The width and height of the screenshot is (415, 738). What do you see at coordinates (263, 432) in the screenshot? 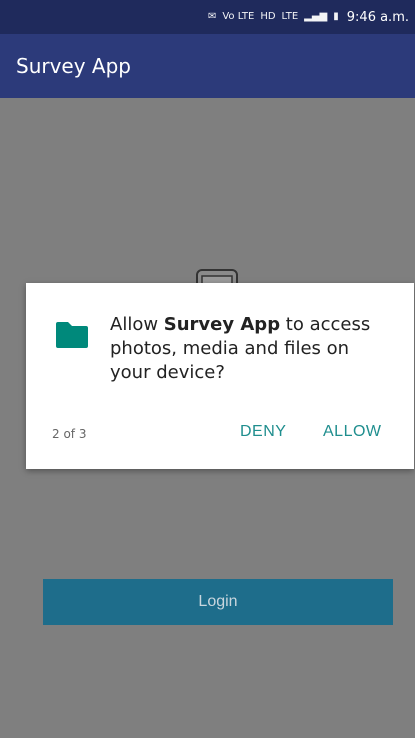
I see `deny-button: DENY` at bounding box center [263, 432].